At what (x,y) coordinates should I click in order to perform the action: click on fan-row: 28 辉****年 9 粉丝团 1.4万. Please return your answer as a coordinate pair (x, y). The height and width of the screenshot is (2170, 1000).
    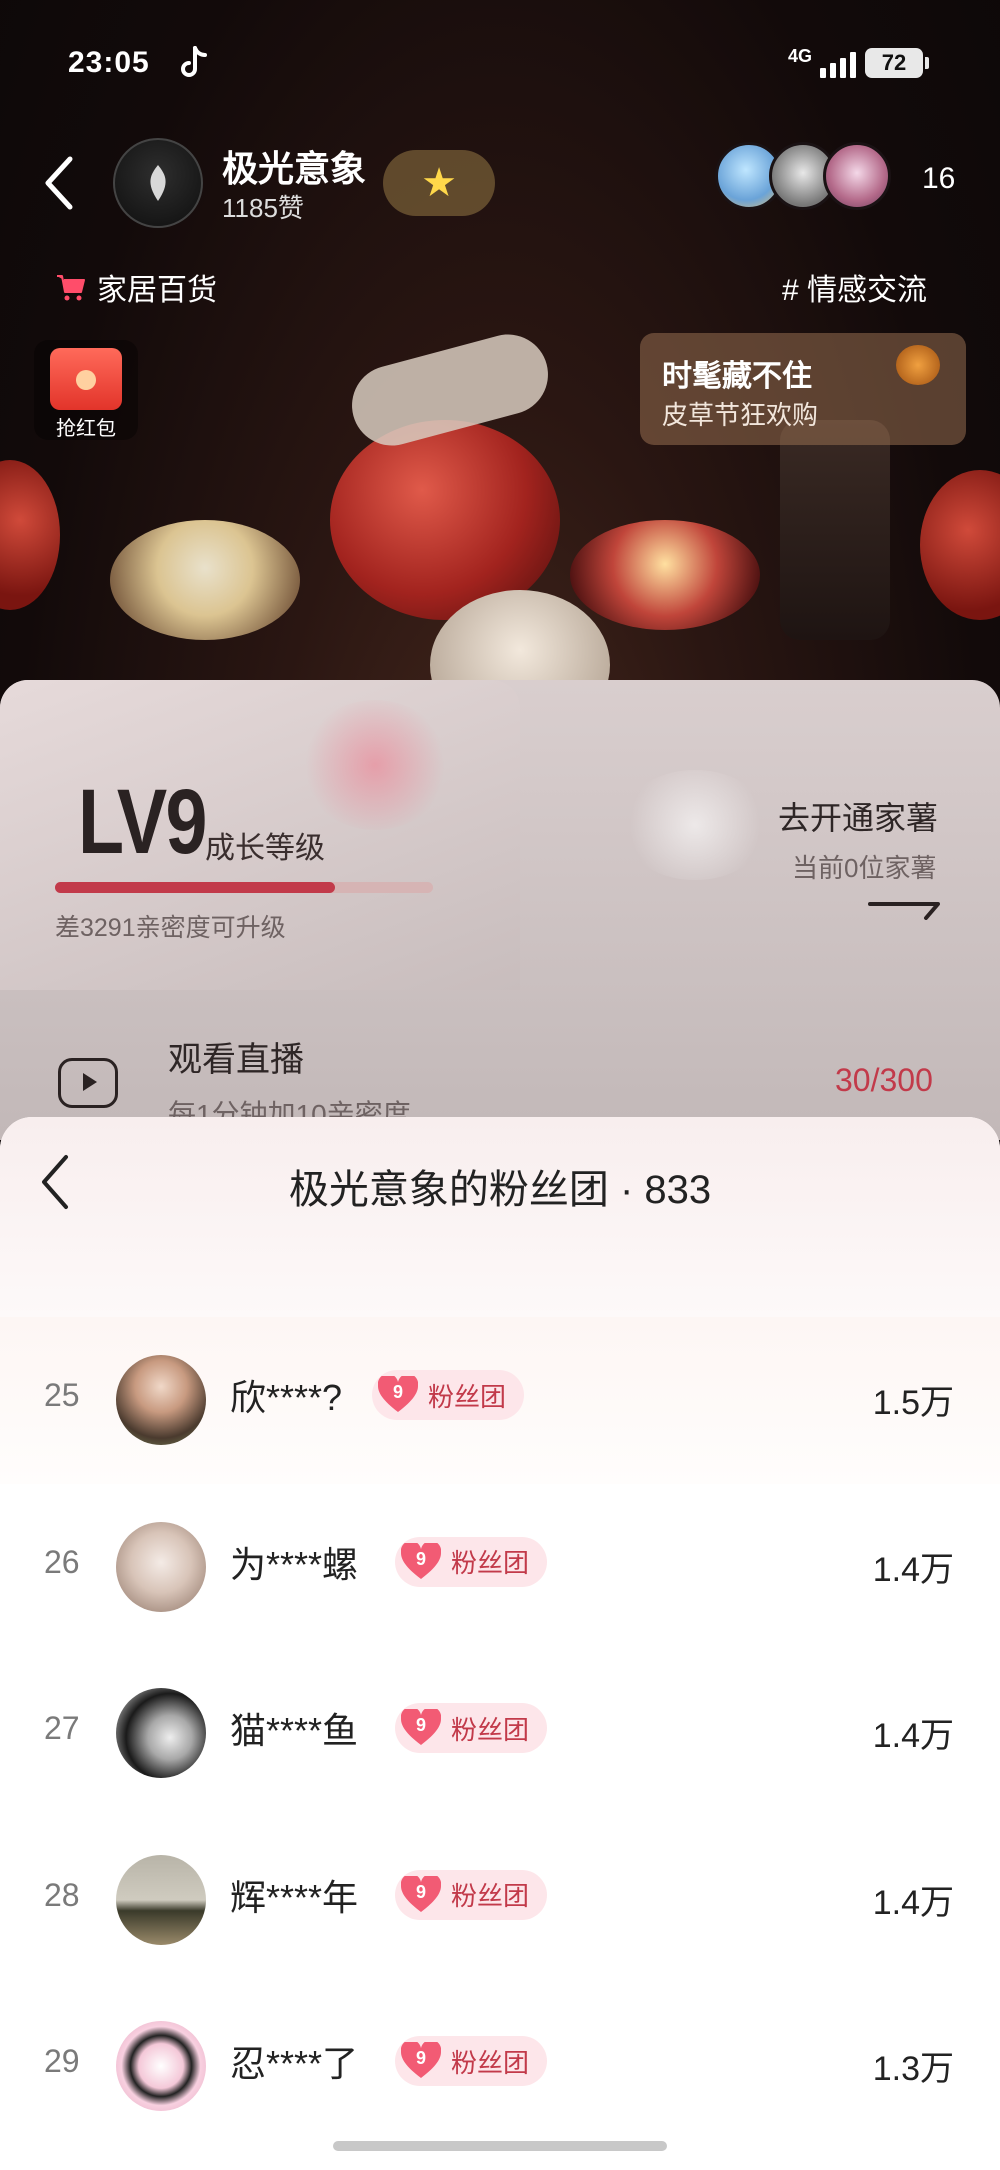
    Looking at the image, I should click on (500, 1900).